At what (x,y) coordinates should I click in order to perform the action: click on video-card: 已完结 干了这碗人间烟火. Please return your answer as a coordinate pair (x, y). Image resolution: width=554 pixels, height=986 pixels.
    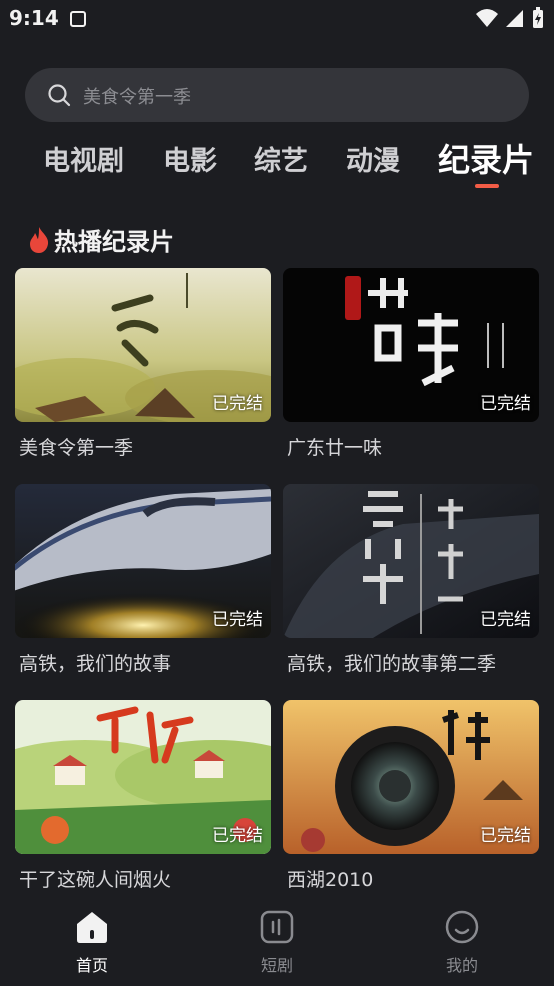
    Looking at the image, I should click on (143, 796).